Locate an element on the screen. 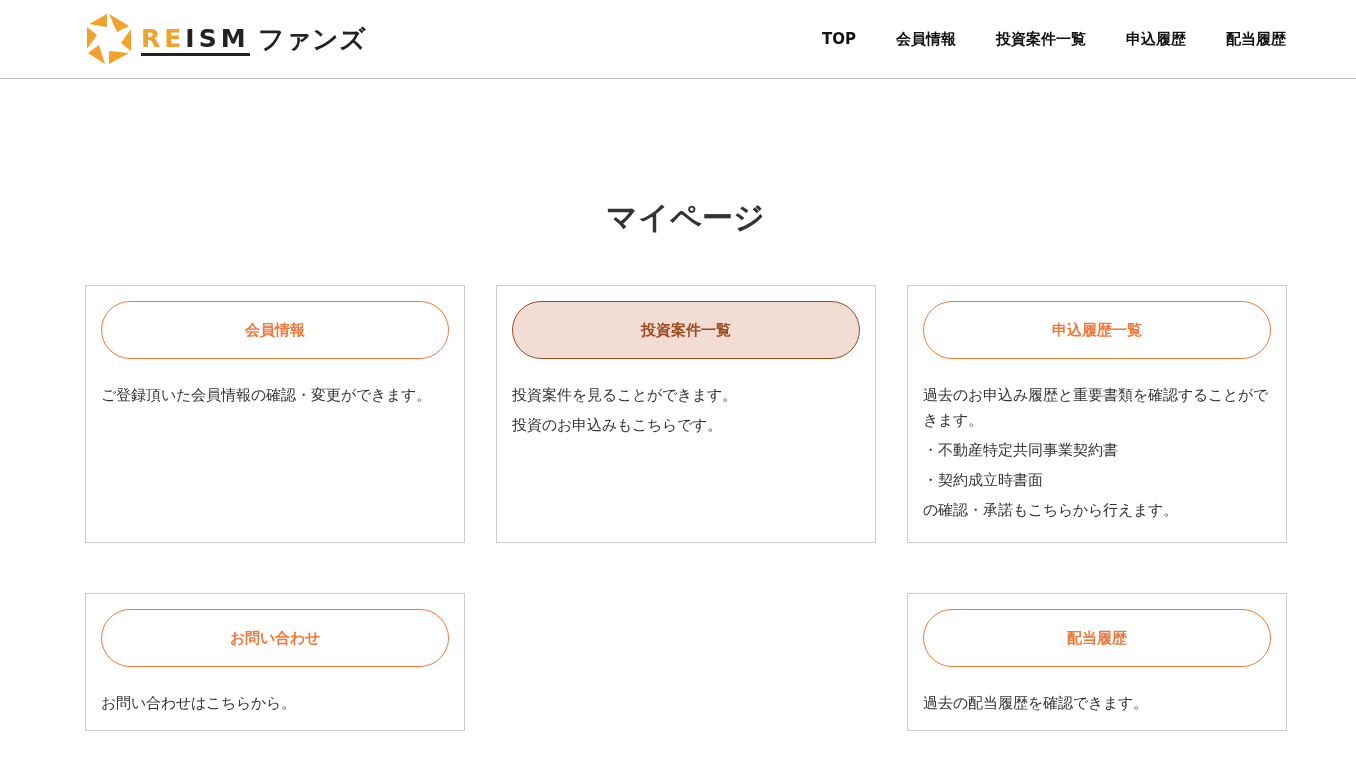 The height and width of the screenshot is (763, 1356). card-description: 投資のお申込みもこちらです。 is located at coordinates (617, 425).